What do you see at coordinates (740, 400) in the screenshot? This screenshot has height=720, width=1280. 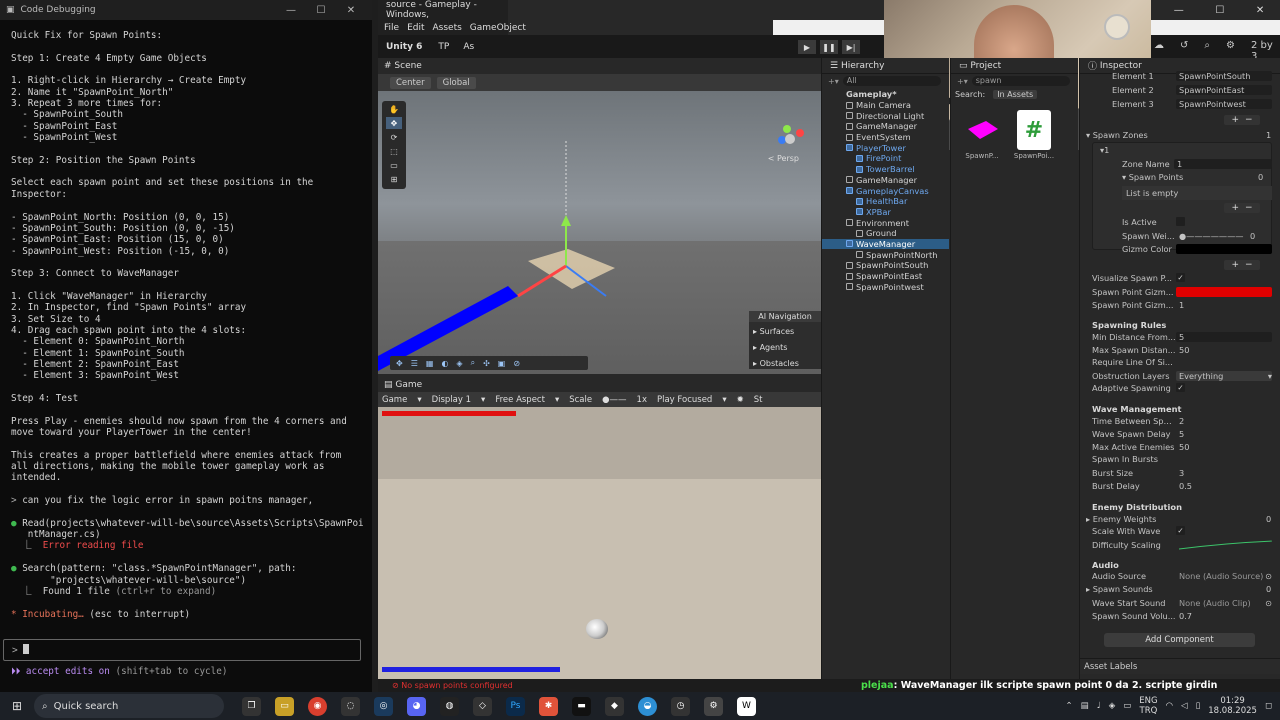 I see `mute-icon: ✹` at bounding box center [740, 400].